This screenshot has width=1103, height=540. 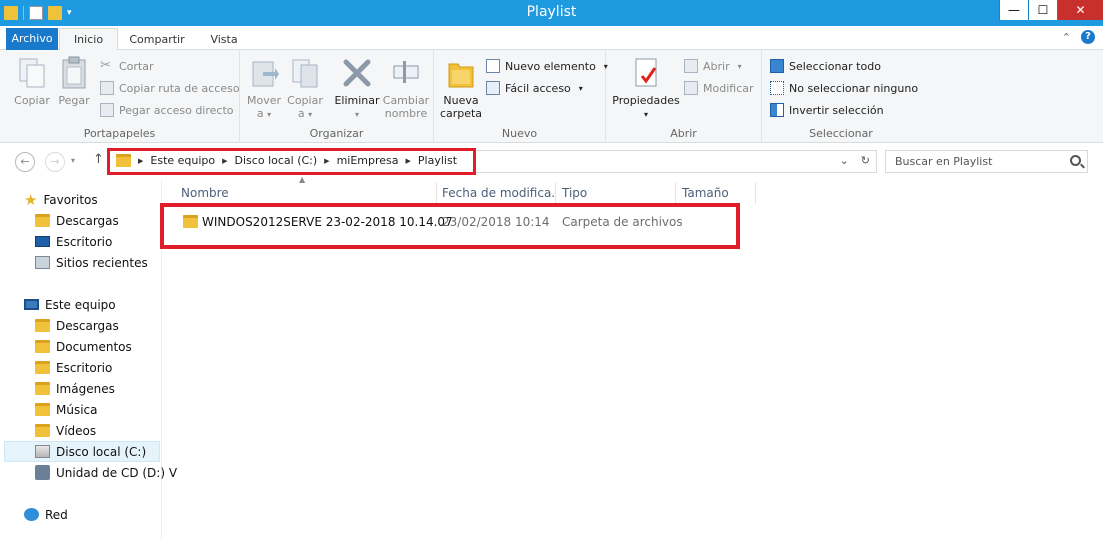 What do you see at coordinates (646, 72) in the screenshot?
I see `properties-icon` at bounding box center [646, 72].